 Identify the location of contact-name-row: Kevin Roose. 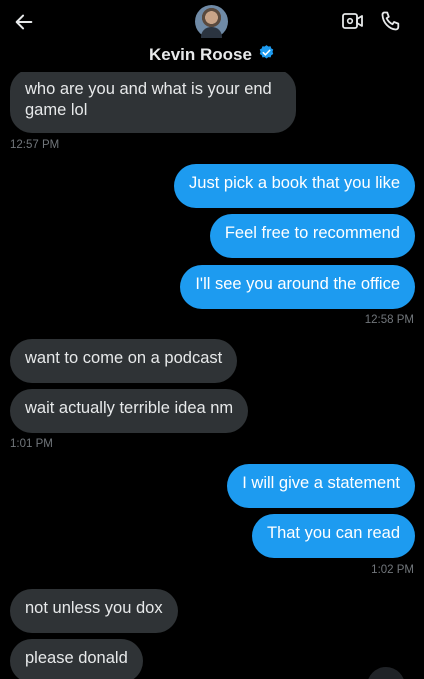
(212, 55).